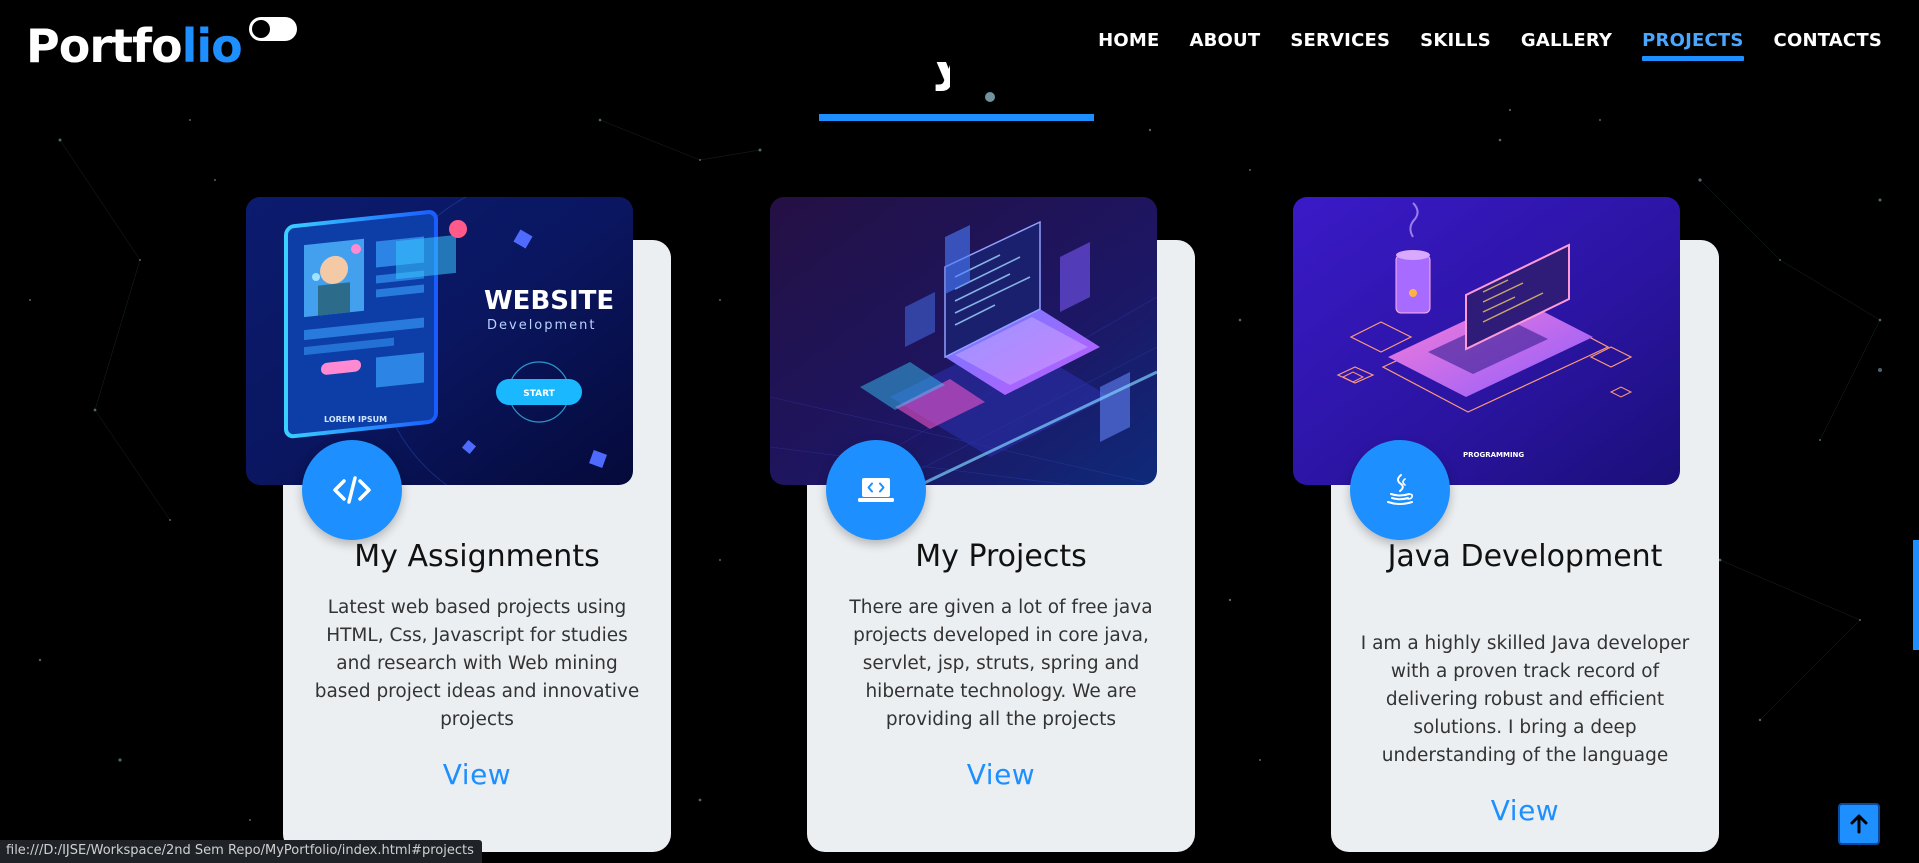 Image resolution: width=1919 pixels, height=863 pixels. Describe the element at coordinates (1693, 44) in the screenshot. I see `nav-projects: PROJECTS` at that location.